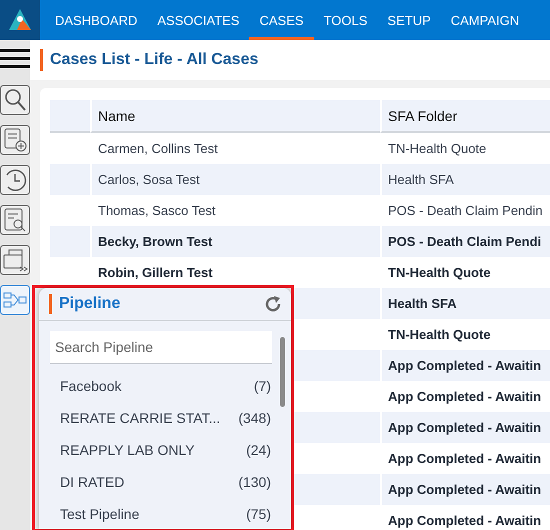  What do you see at coordinates (409, 20) in the screenshot?
I see `nav-tab: SETUP` at bounding box center [409, 20].